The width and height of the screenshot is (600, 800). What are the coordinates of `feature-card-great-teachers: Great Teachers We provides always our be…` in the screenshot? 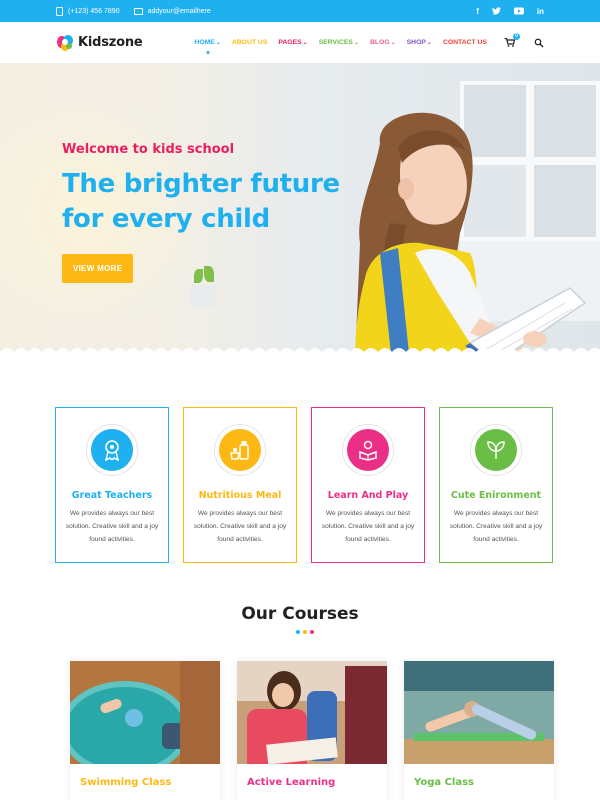 It's located at (112, 485).